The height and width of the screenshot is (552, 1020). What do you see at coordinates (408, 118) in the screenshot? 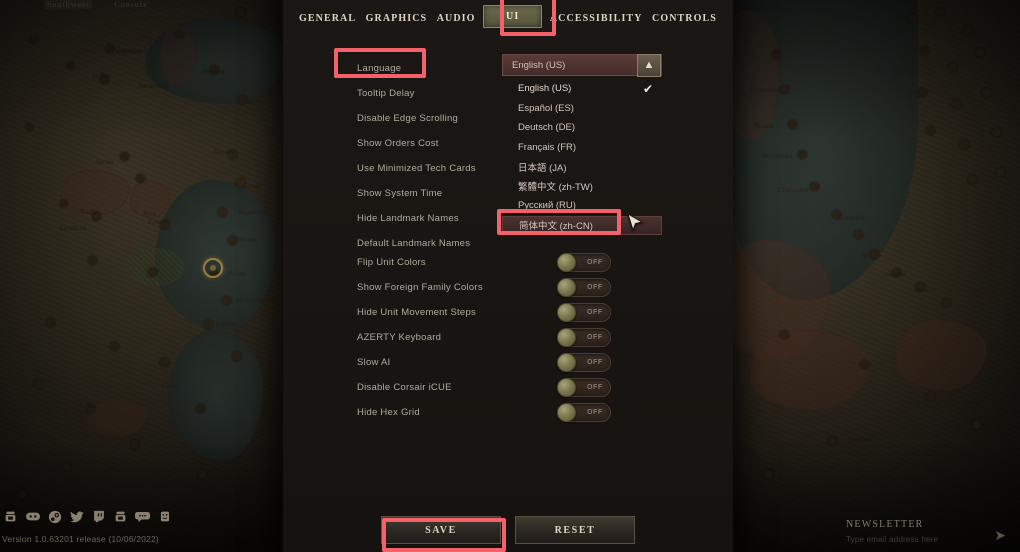
I see `setting-label-disable-edge-scrolling: Disable Edge Scrolling` at bounding box center [408, 118].